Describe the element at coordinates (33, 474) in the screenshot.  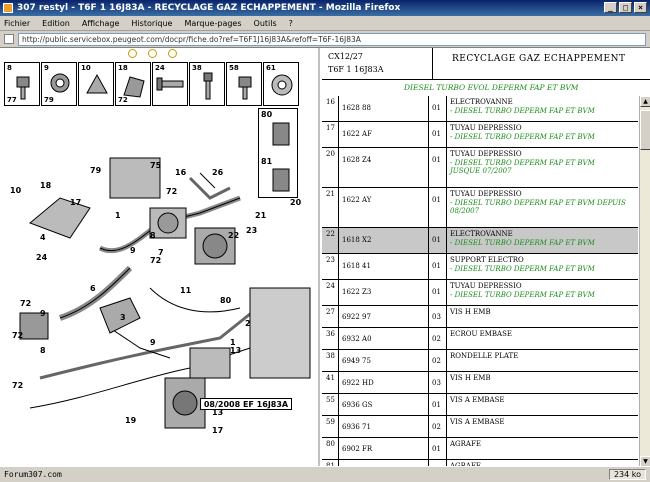
I see `status-text: Forum307.com` at that location.